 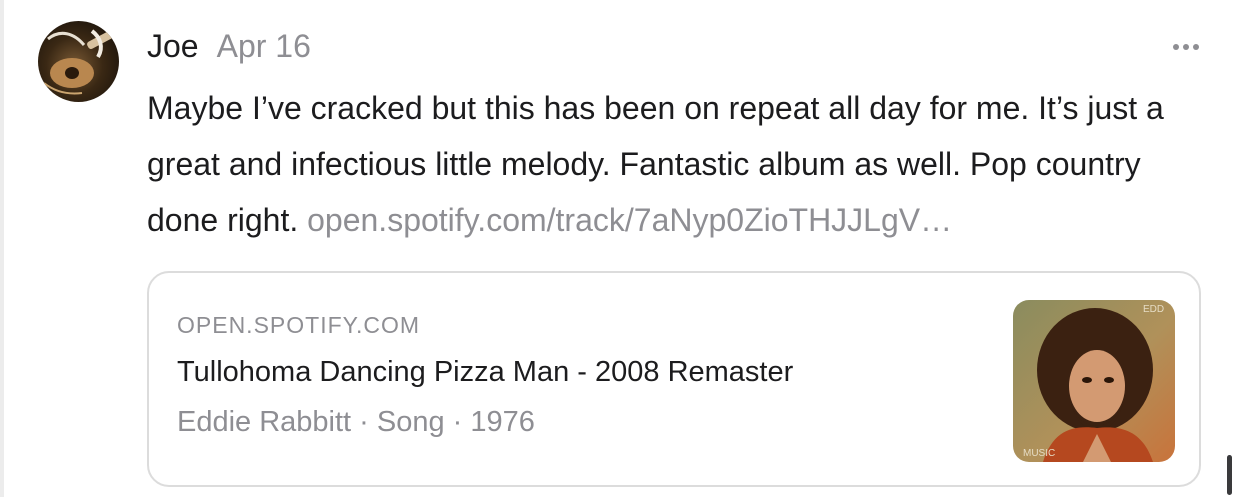 I want to click on post-header: Joe Apr 16, so click(x=229, y=50).